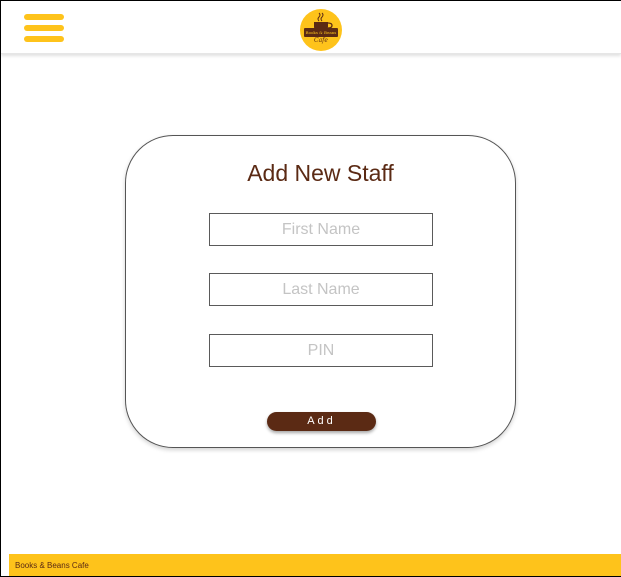 The height and width of the screenshot is (577, 621). I want to click on add-button: Add, so click(321, 421).